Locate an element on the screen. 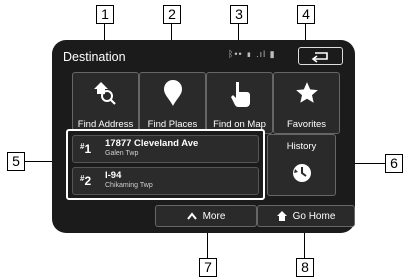  go-home-button: Go Home is located at coordinates (306, 216).